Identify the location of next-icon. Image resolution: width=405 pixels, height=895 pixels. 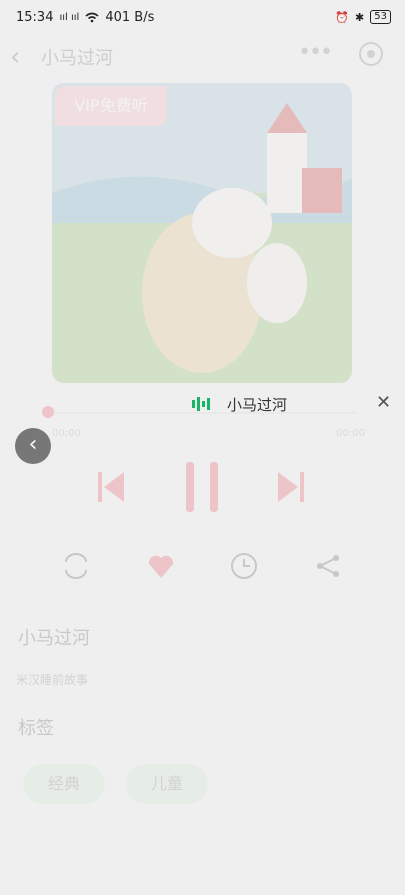
(291, 487).